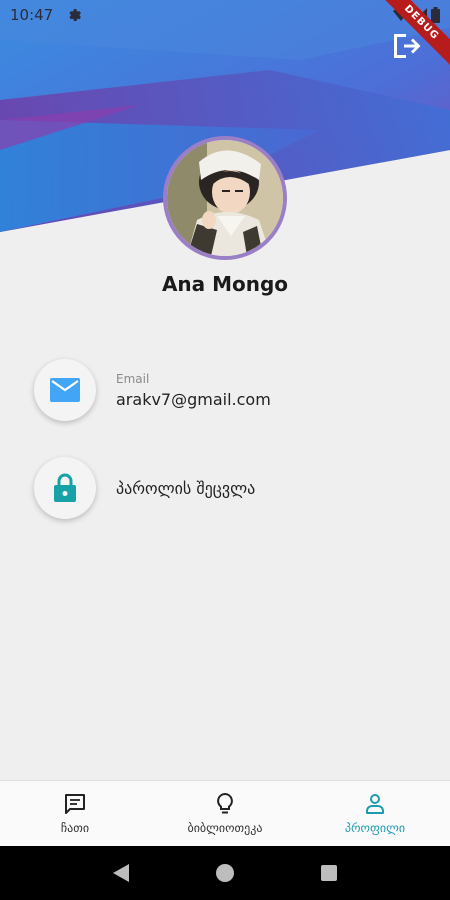 The height and width of the screenshot is (900, 450). What do you see at coordinates (75, 15) in the screenshot?
I see `gear-icon` at bounding box center [75, 15].